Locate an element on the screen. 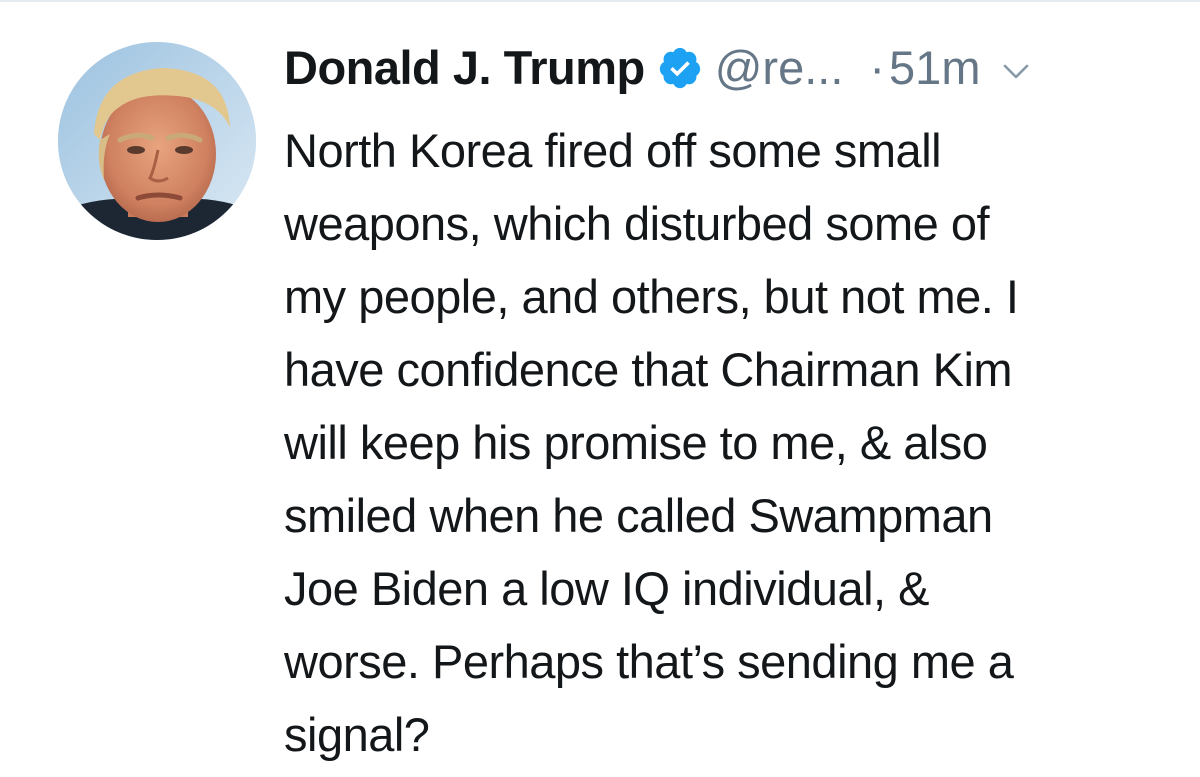  tweet-text-line: Joe Biden a low IQ individual, & is located at coordinates (606, 588).